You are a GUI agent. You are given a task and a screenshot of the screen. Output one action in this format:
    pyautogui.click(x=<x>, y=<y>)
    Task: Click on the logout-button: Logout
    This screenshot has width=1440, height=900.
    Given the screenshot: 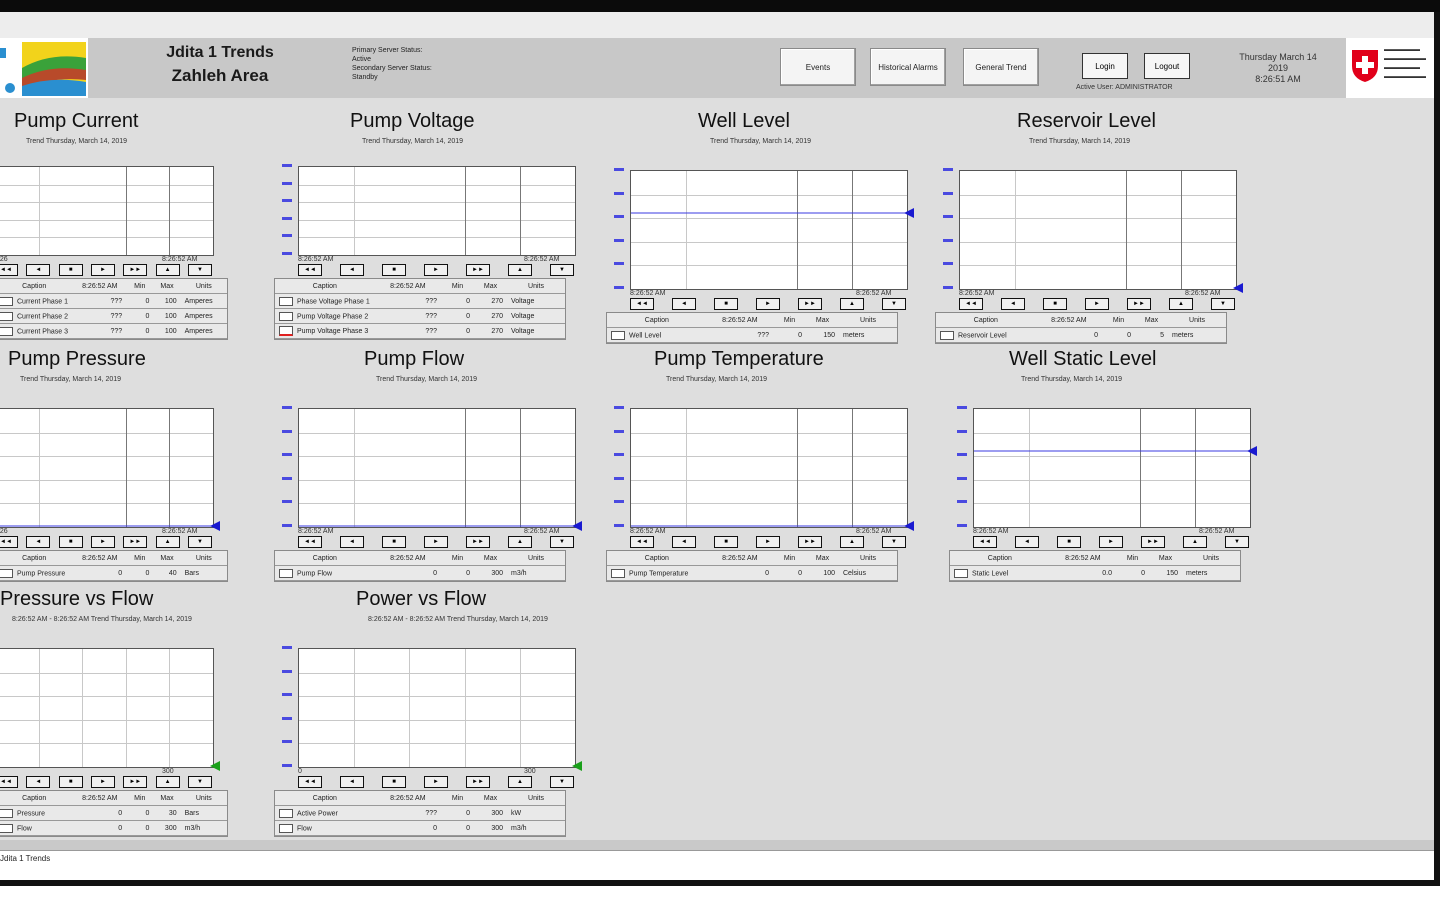 What is the action you would take?
    pyautogui.click(x=1167, y=66)
    